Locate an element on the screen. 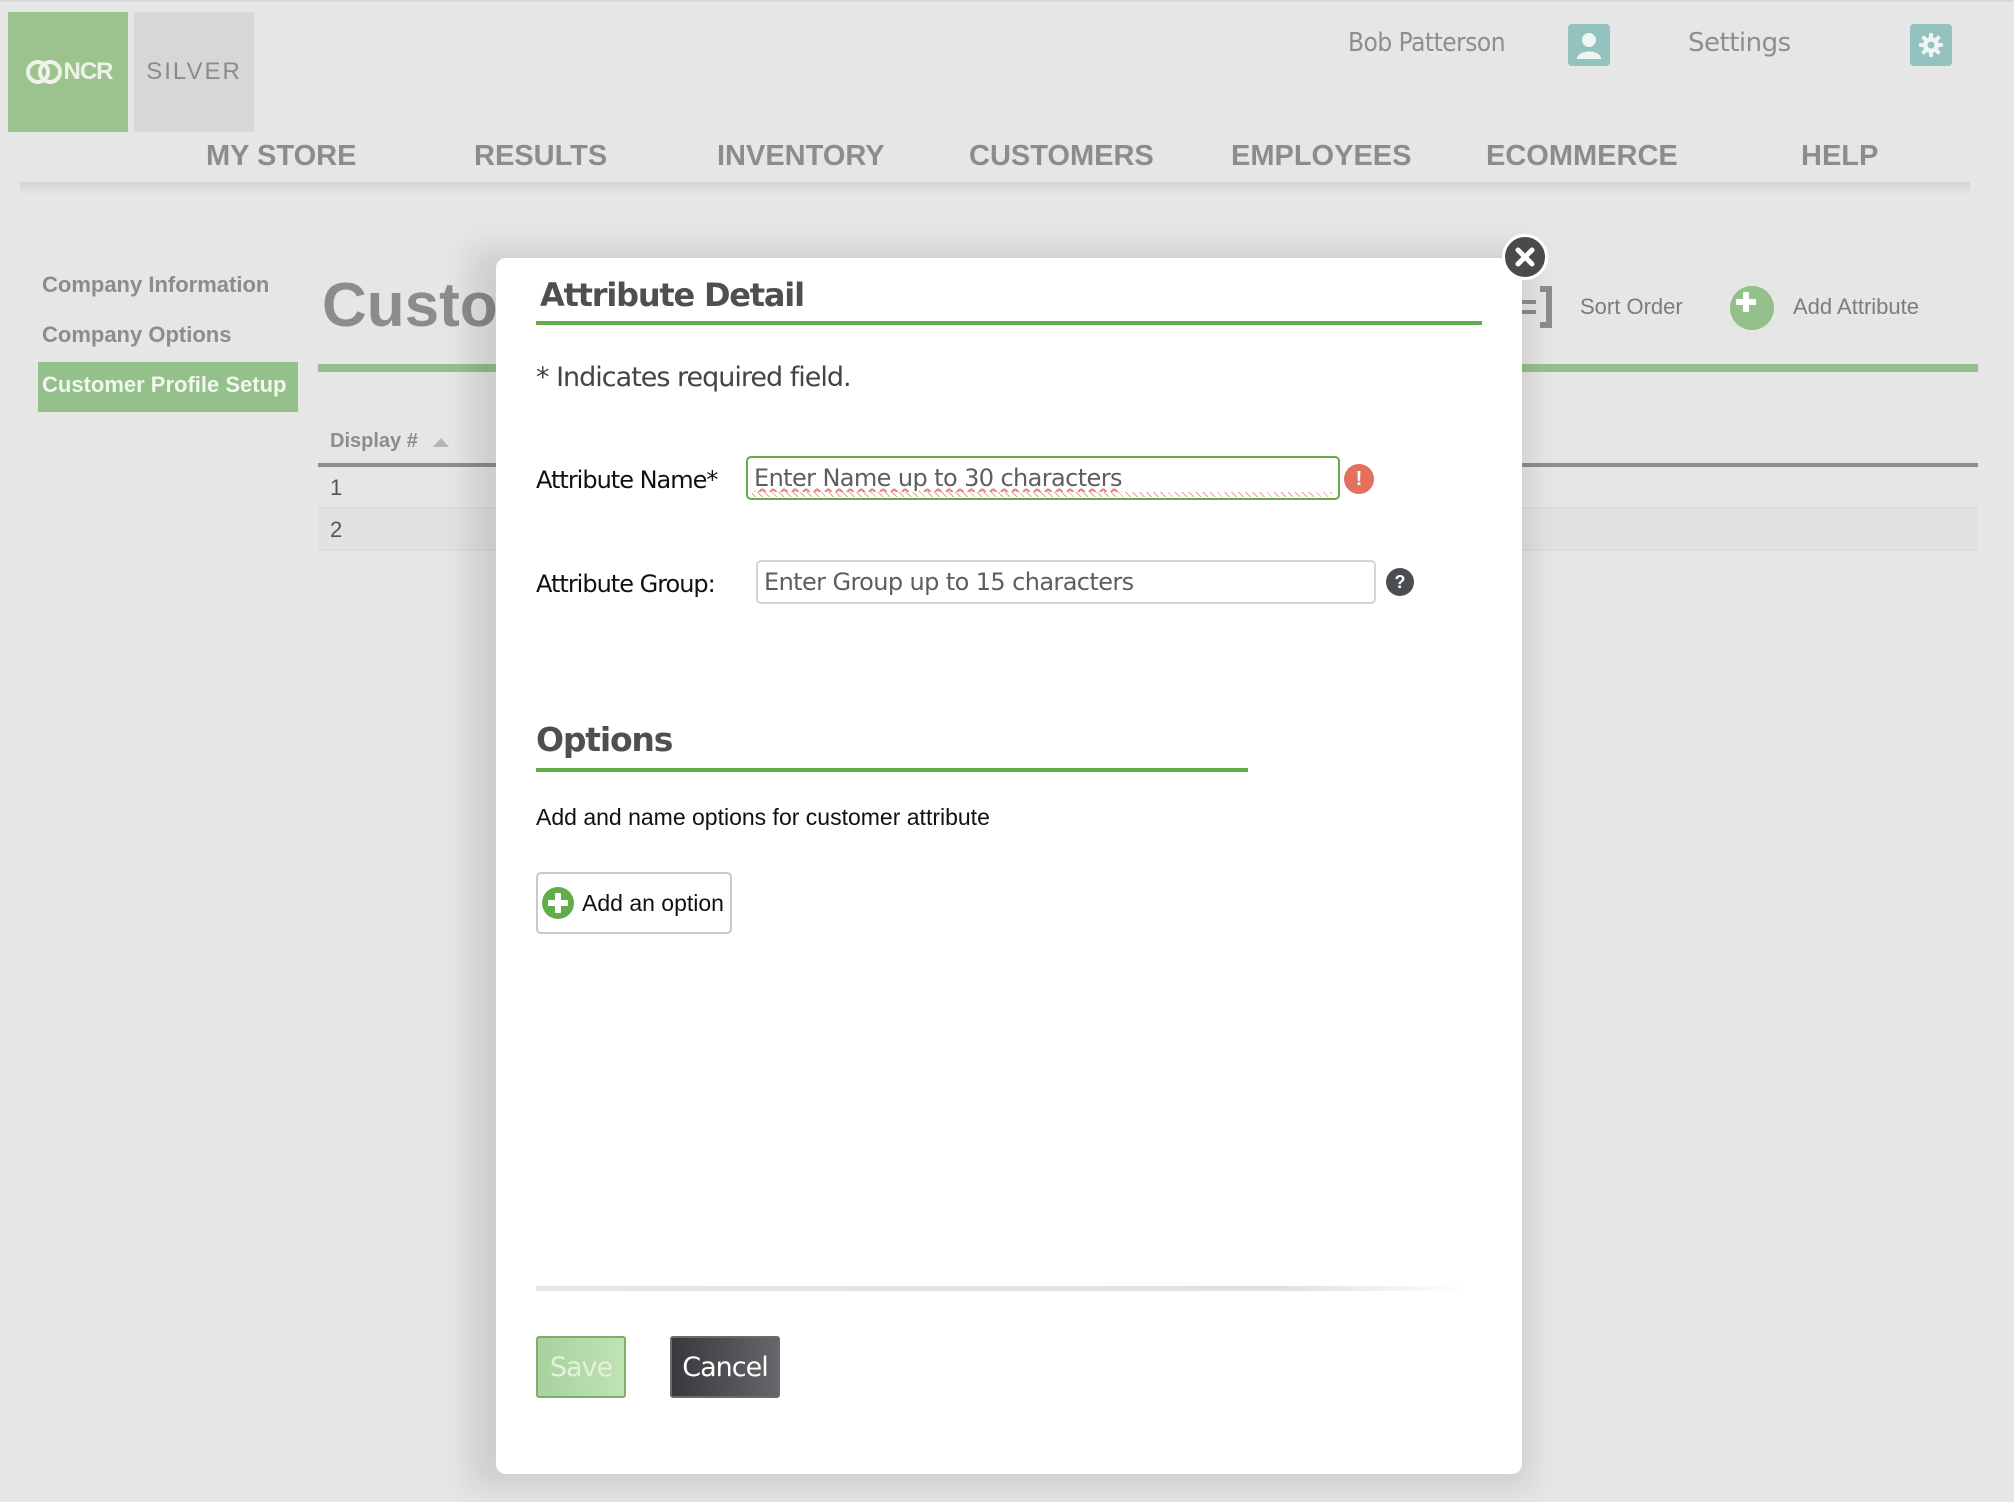 The image size is (2014, 1502). user-name-link: Bob Patterson is located at coordinates (1427, 43).